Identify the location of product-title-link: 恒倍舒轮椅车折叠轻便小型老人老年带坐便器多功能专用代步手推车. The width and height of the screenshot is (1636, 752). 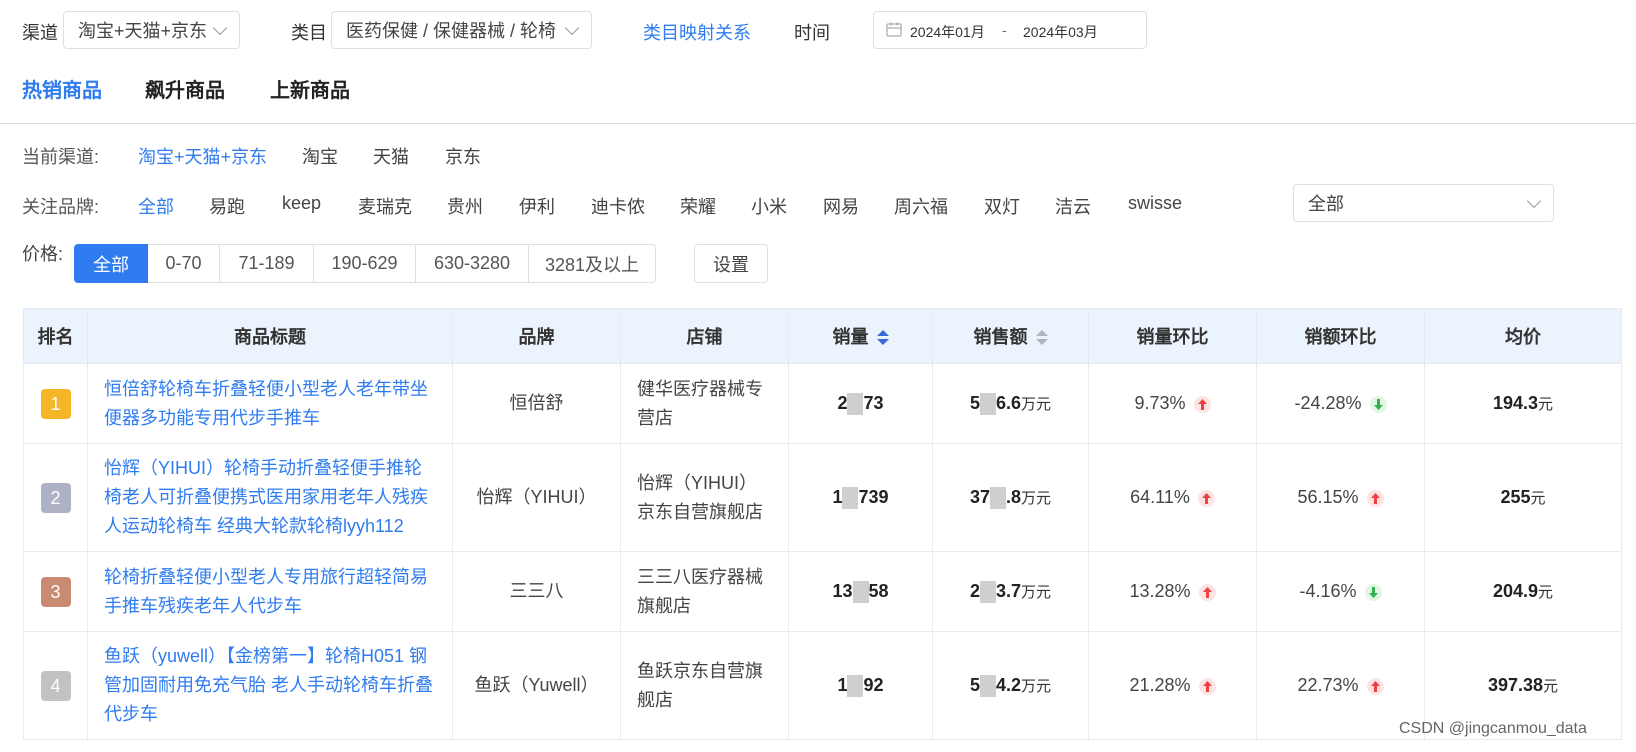
(270, 403).